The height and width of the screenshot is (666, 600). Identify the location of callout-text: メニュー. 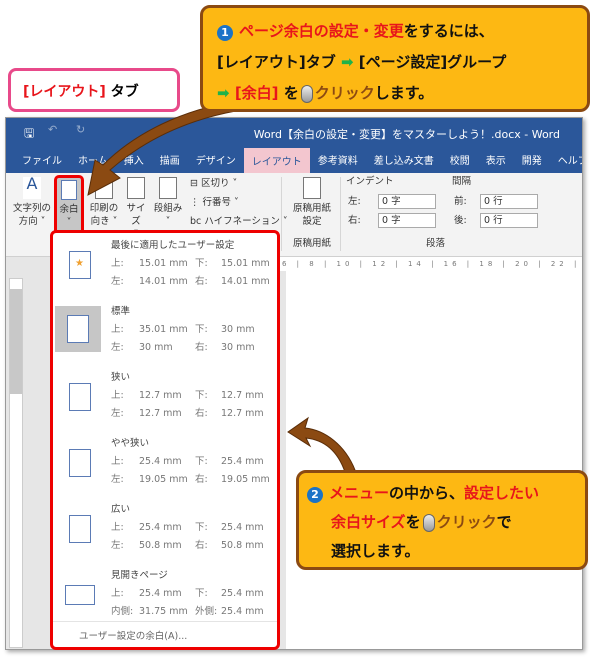
(359, 493).